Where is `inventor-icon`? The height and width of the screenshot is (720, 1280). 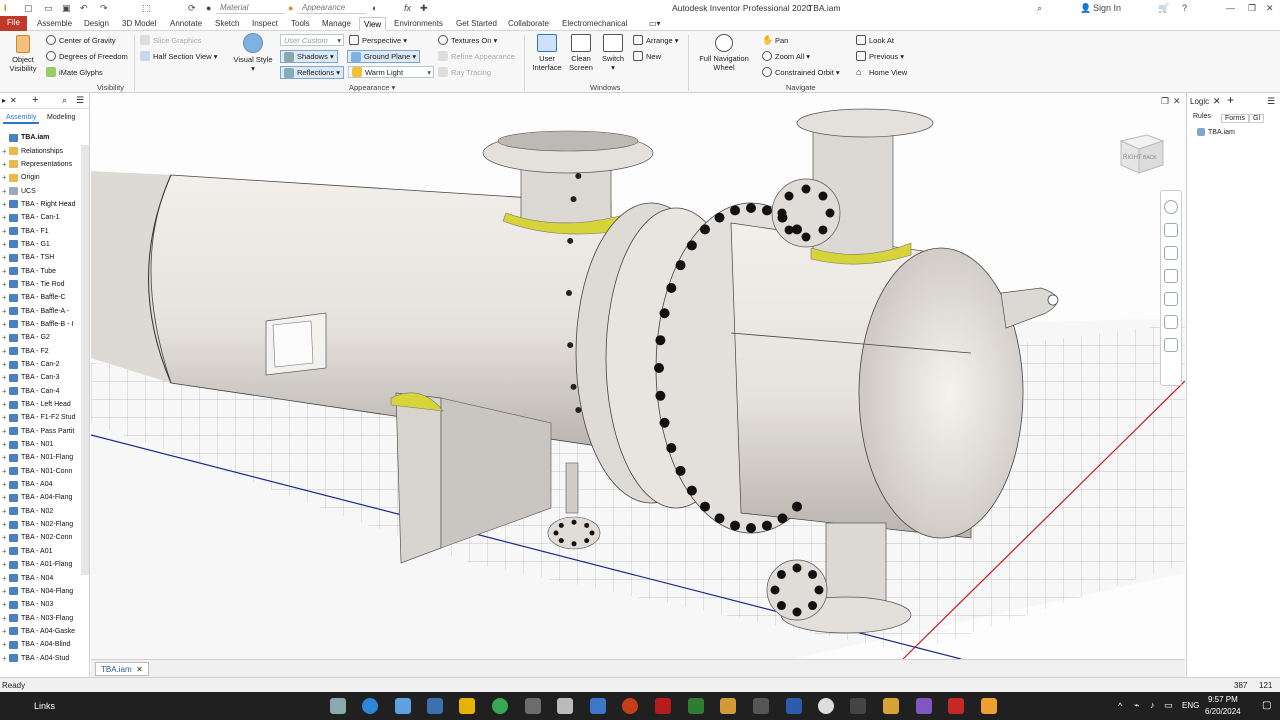
inventor-icon is located at coordinates (891, 706).